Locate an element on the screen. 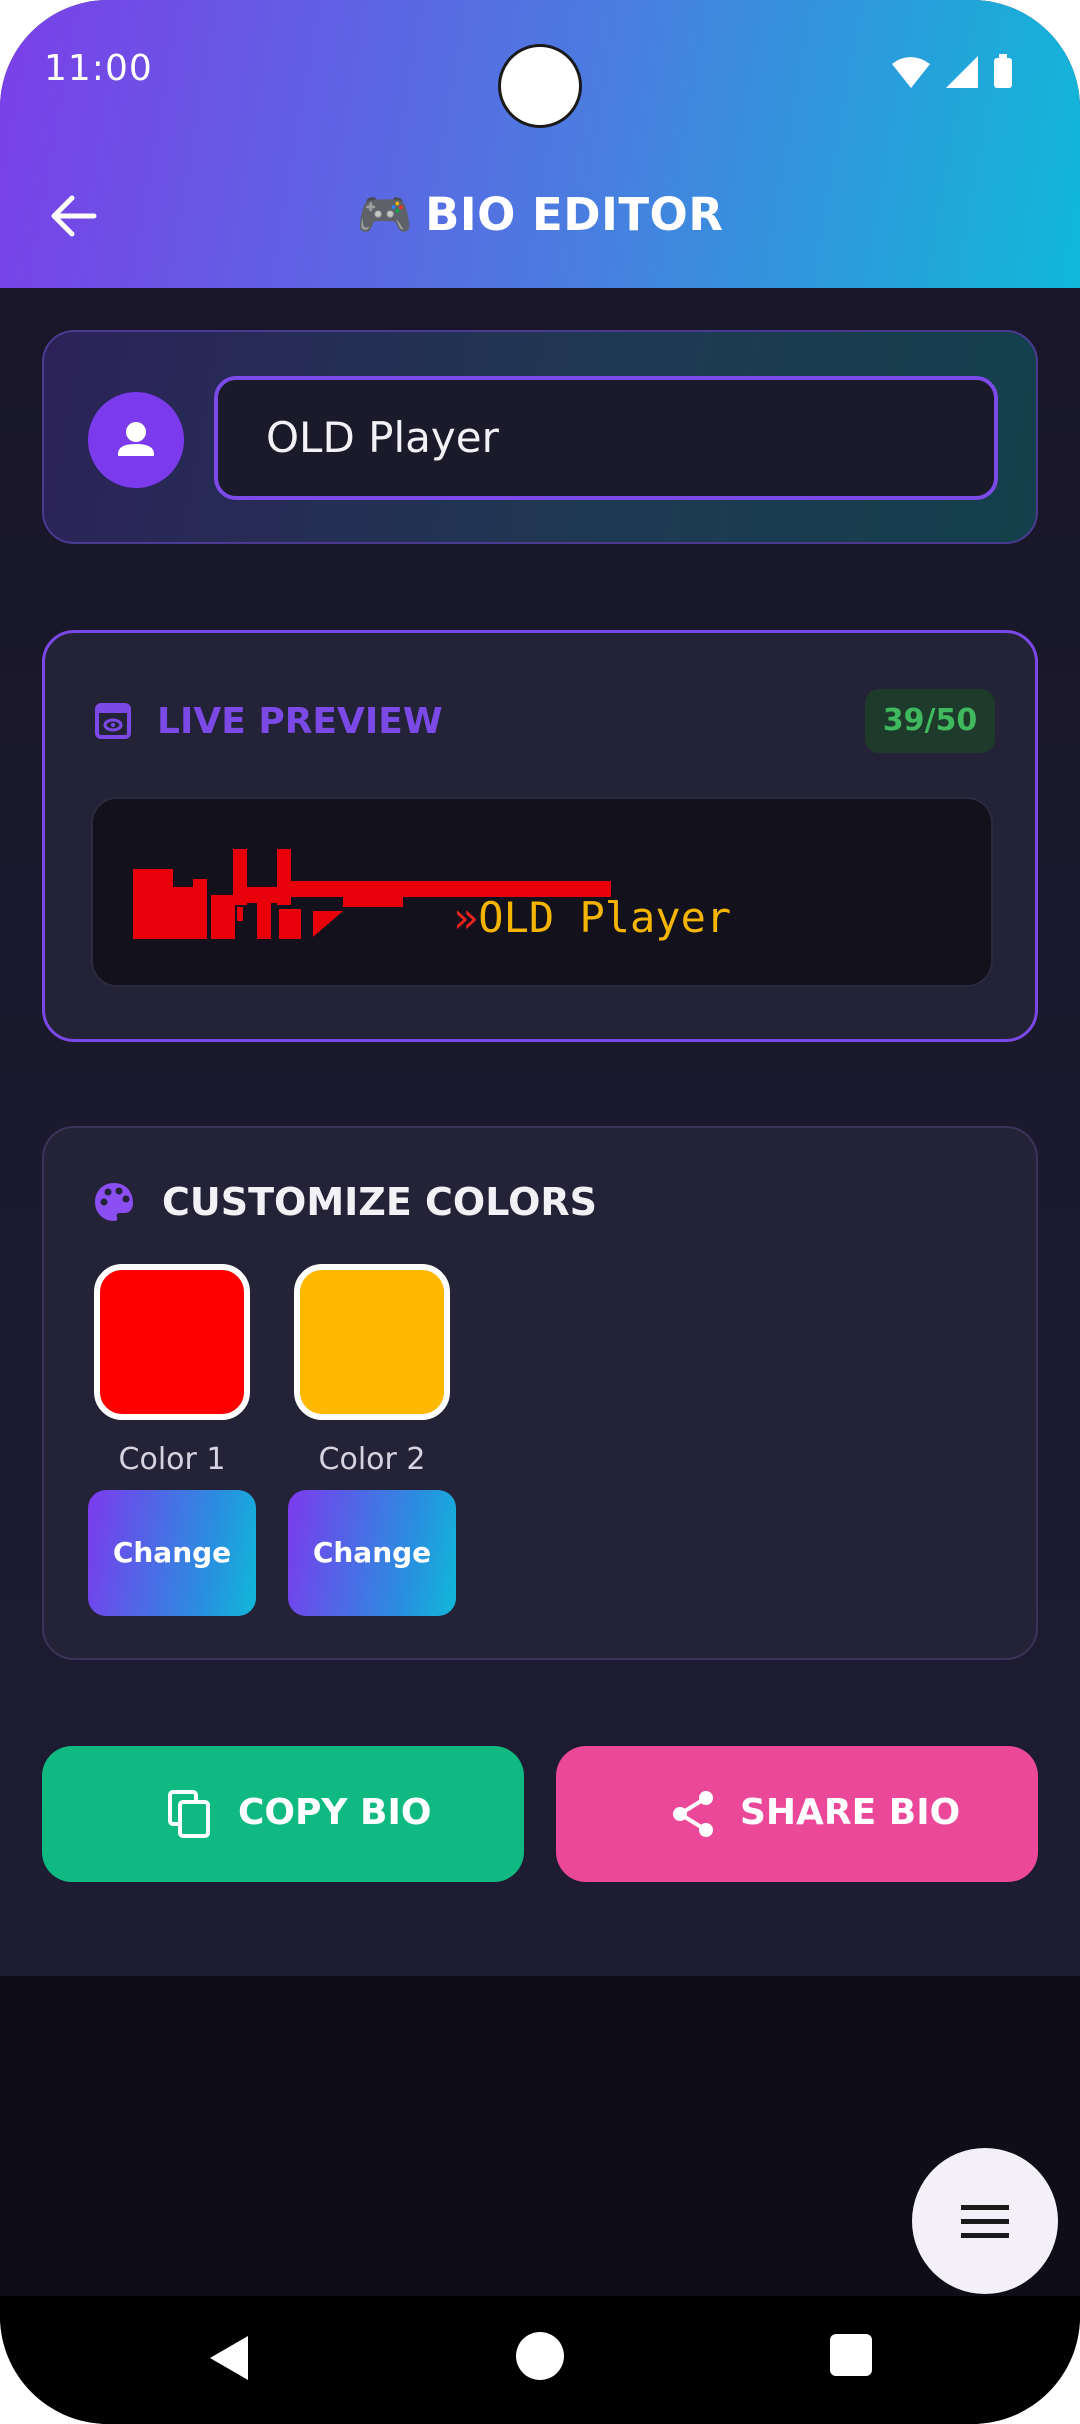 The width and height of the screenshot is (1080, 2424). preview-icon is located at coordinates (113, 721).